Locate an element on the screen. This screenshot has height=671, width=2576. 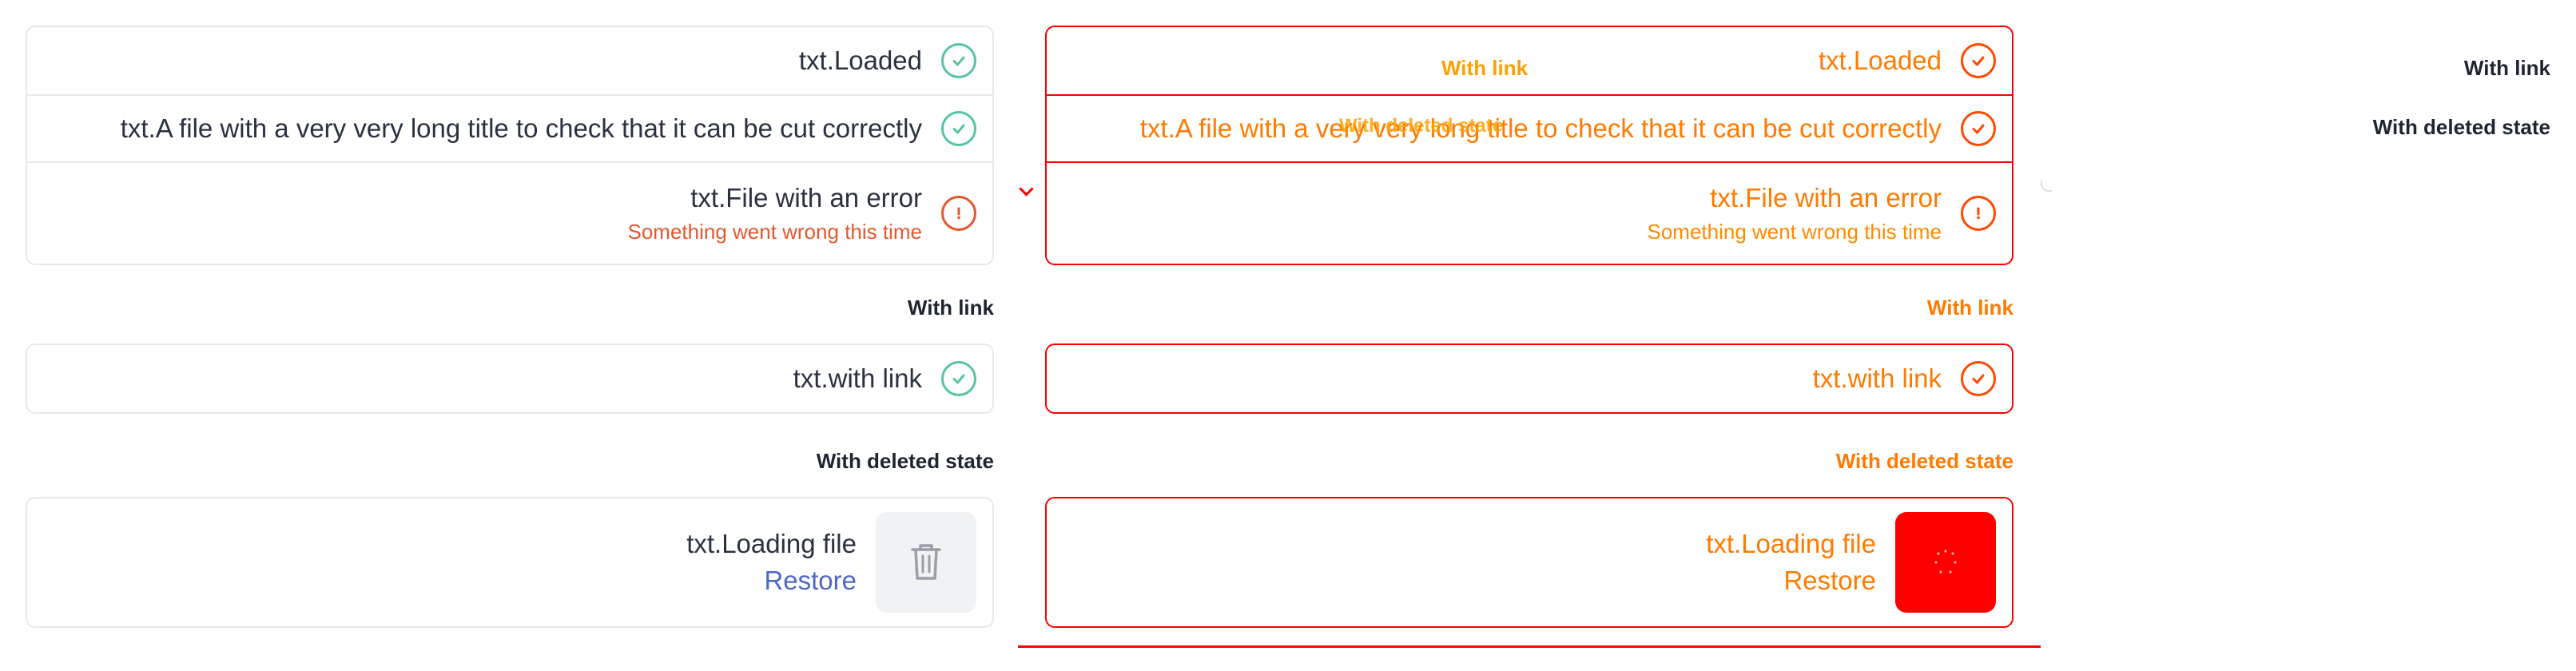
corner-marker is located at coordinates (2046, 186).